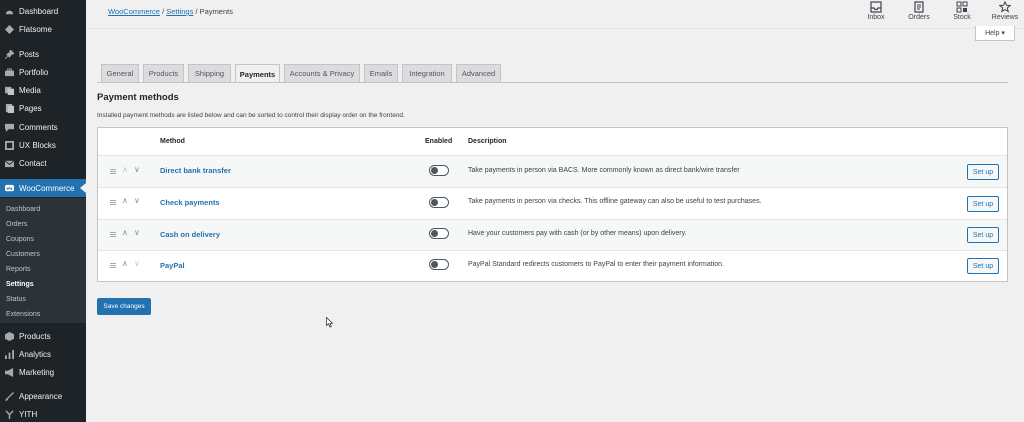 Image resolution: width=1024 pixels, height=422 pixels. What do you see at coordinates (439, 141) in the screenshot?
I see `column-header-enabled: Enabled` at bounding box center [439, 141].